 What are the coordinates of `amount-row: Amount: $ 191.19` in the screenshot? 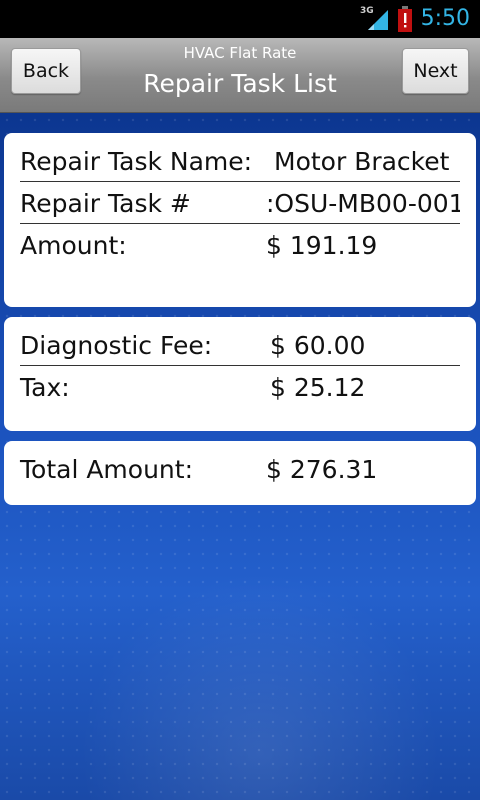 It's located at (240, 246).